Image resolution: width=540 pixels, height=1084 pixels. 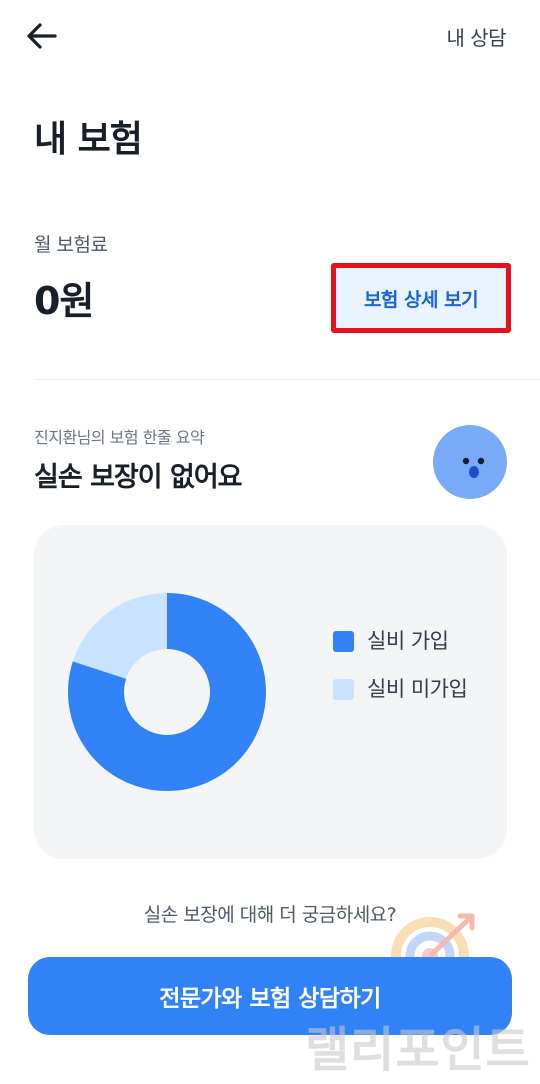 What do you see at coordinates (417, 689) in the screenshot?
I see `legend-label: 실비 미가입` at bounding box center [417, 689].